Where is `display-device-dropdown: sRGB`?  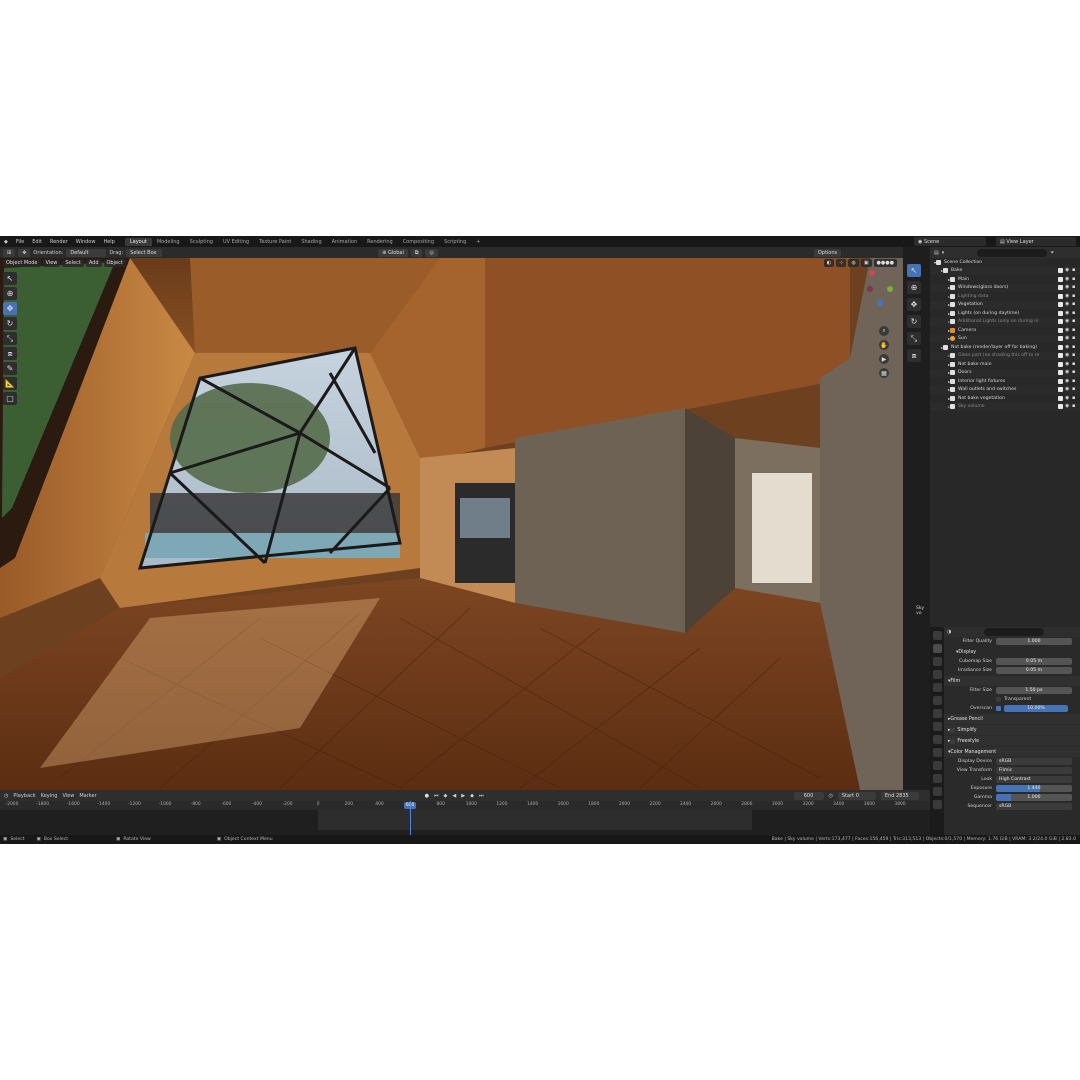
display-device-dropdown: sRGB is located at coordinates (1034, 761).